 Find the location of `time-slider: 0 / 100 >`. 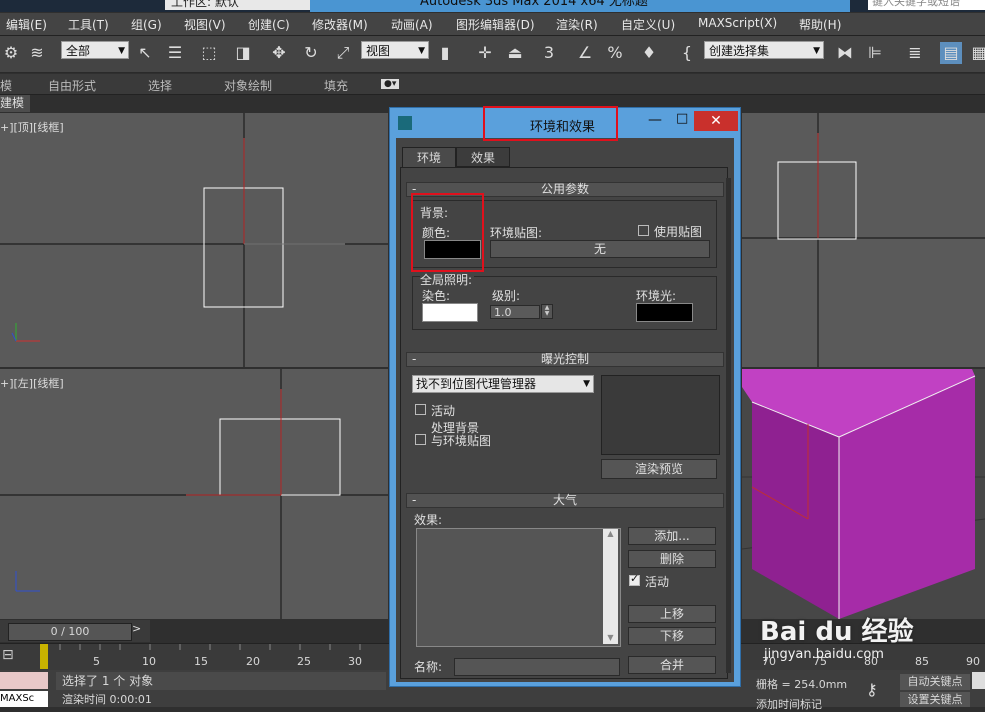

time-slider: 0 / 100 > is located at coordinates (75, 631).